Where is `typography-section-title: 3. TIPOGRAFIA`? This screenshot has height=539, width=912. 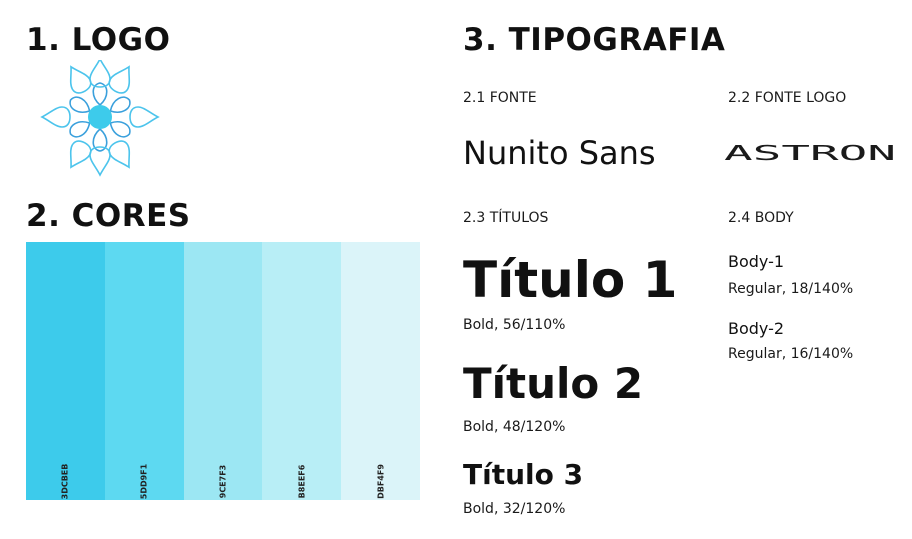
typography-section-title: 3. TIPOGRAFIA is located at coordinates (594, 40).